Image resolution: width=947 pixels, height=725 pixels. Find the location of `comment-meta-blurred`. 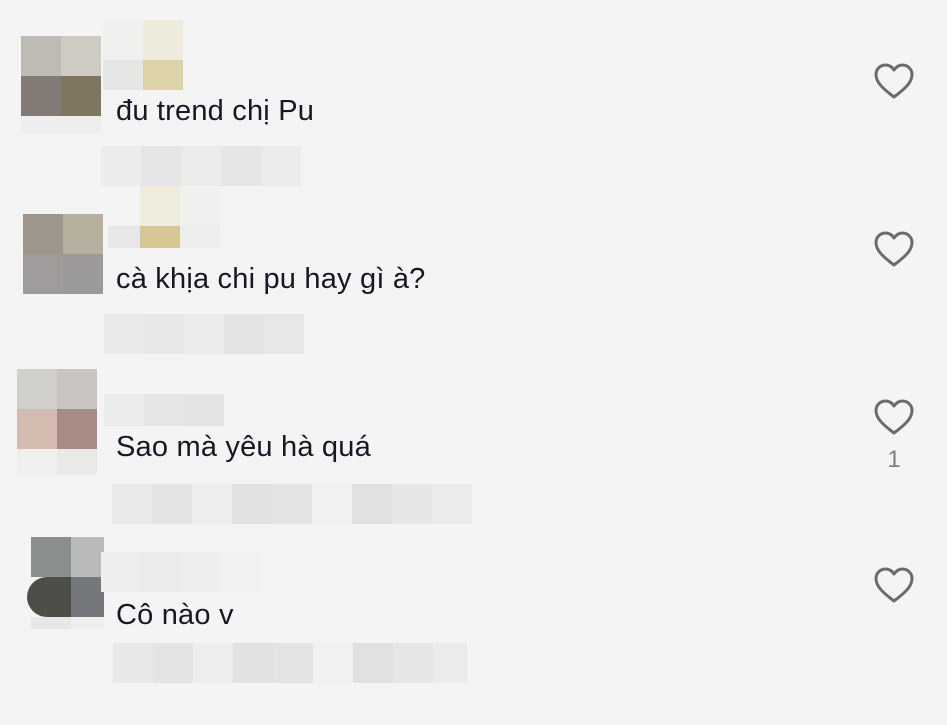

comment-meta-blurred is located at coordinates (290, 663).